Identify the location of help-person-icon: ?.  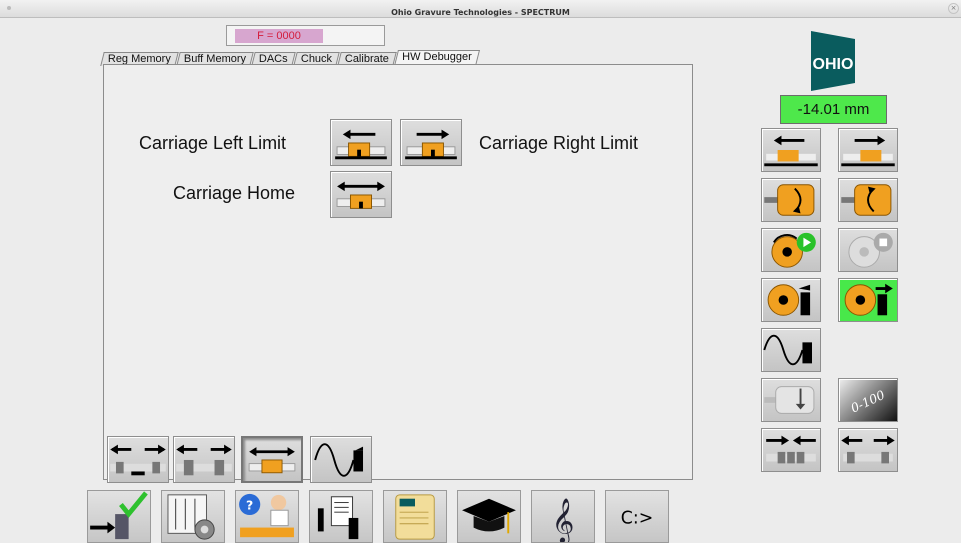
(266, 515).